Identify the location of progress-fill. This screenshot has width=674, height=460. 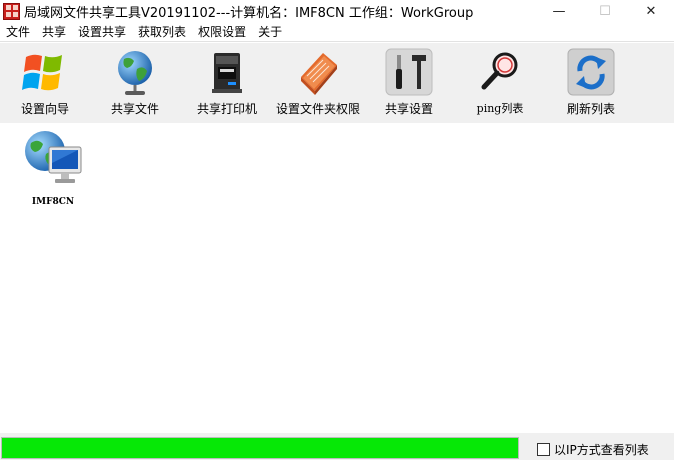
(260, 448).